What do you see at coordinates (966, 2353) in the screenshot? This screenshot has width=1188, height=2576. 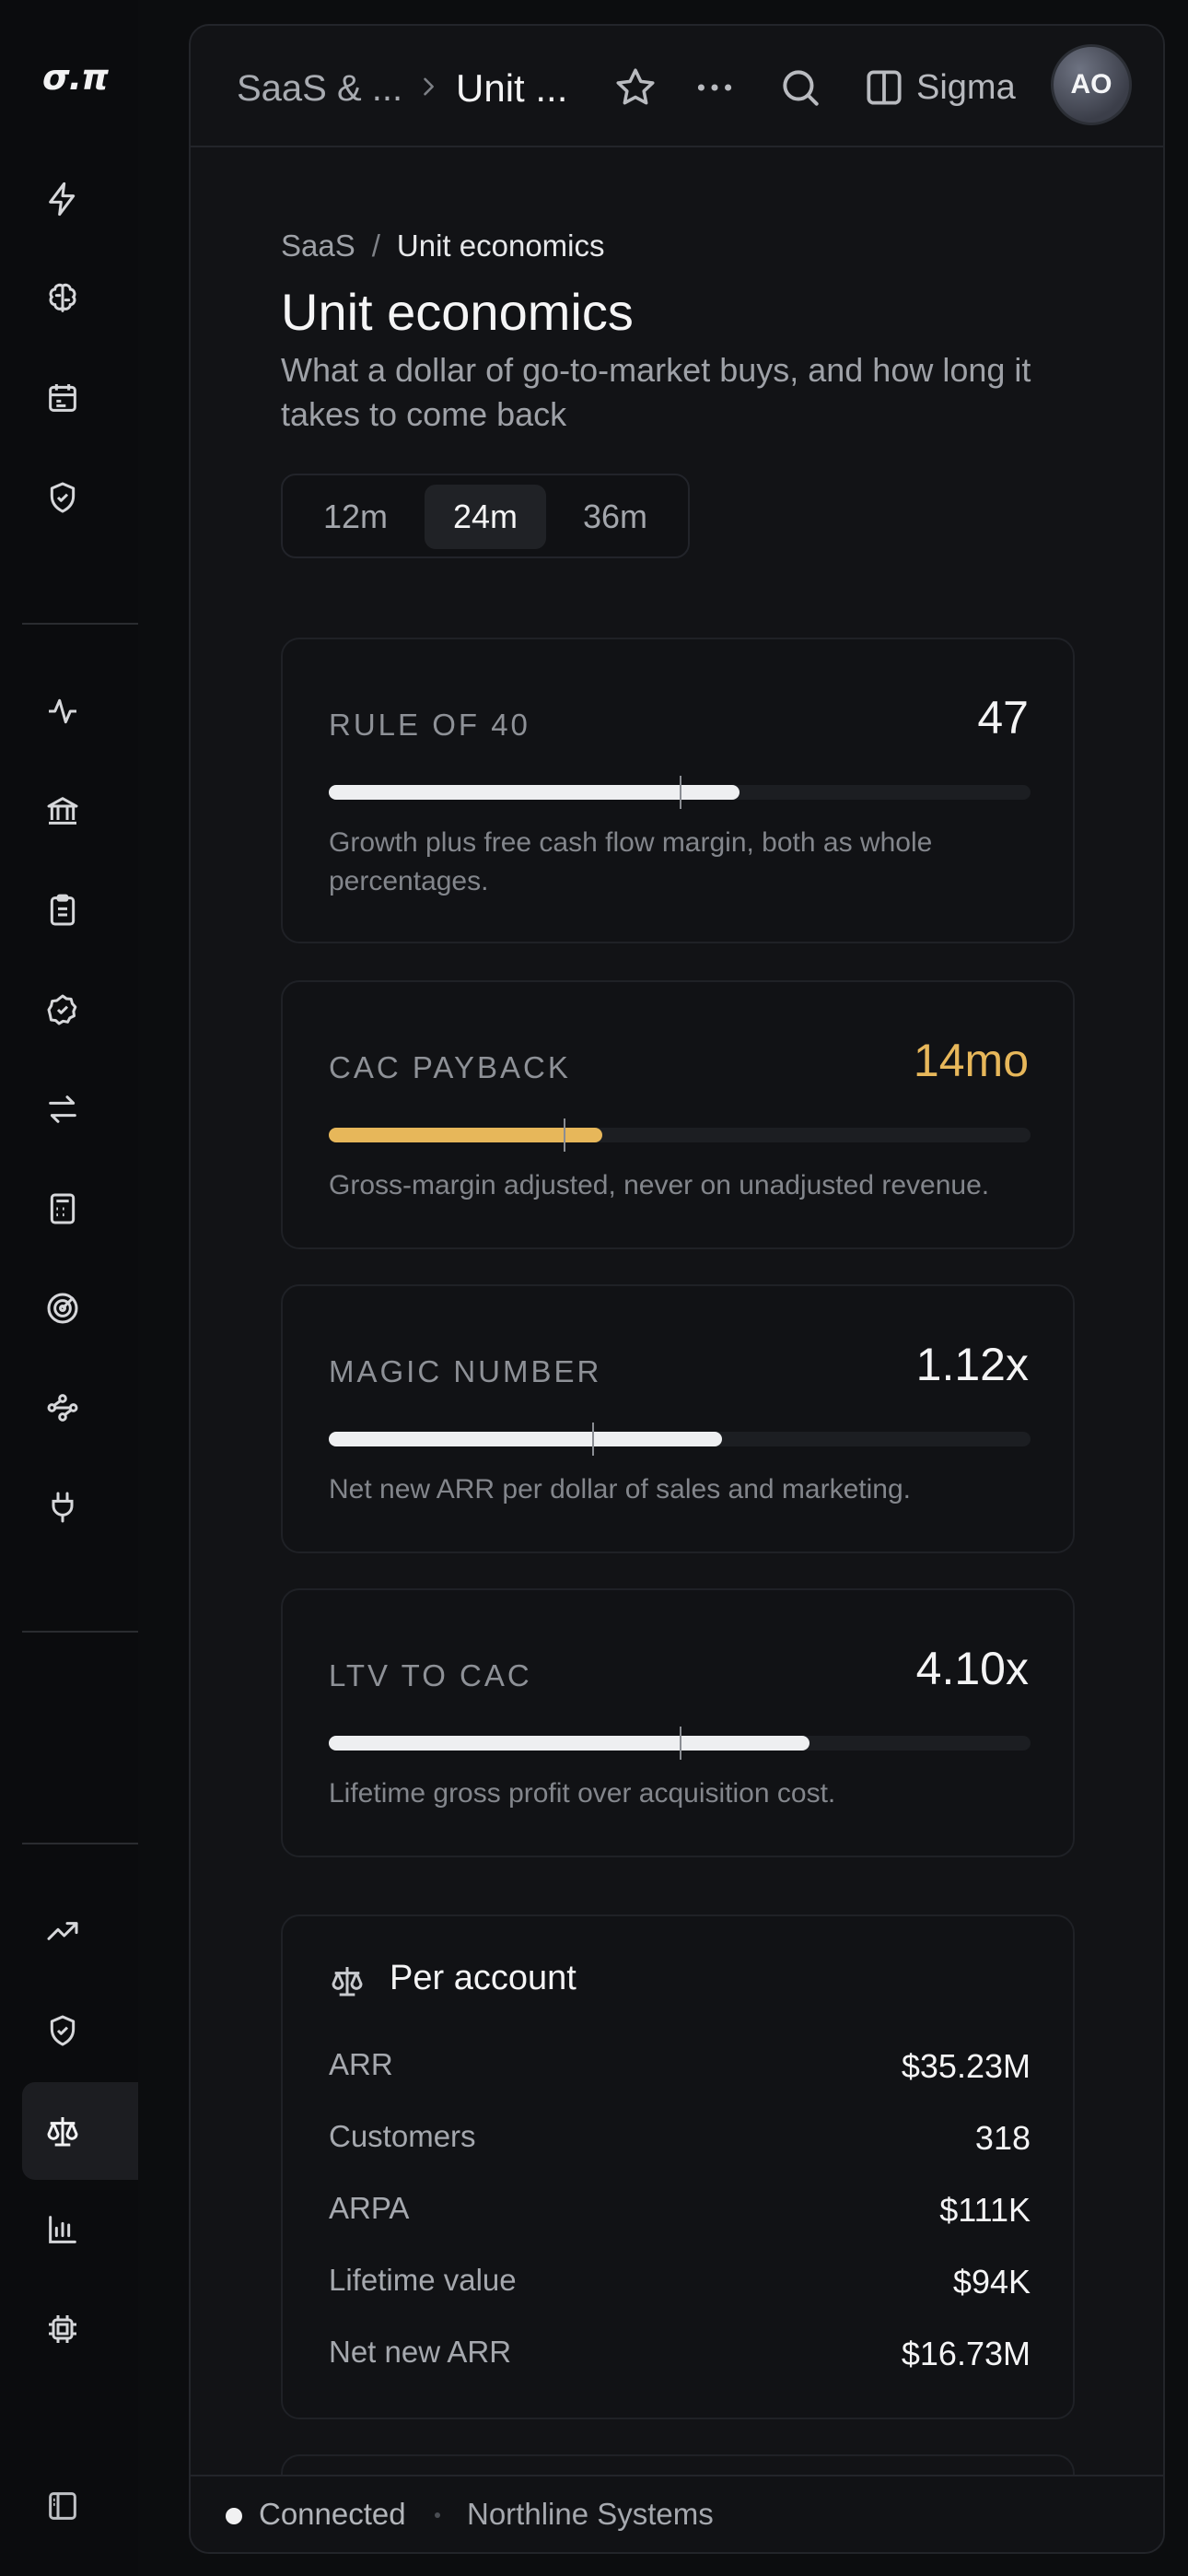 I see `row-value: $16.73M` at bounding box center [966, 2353].